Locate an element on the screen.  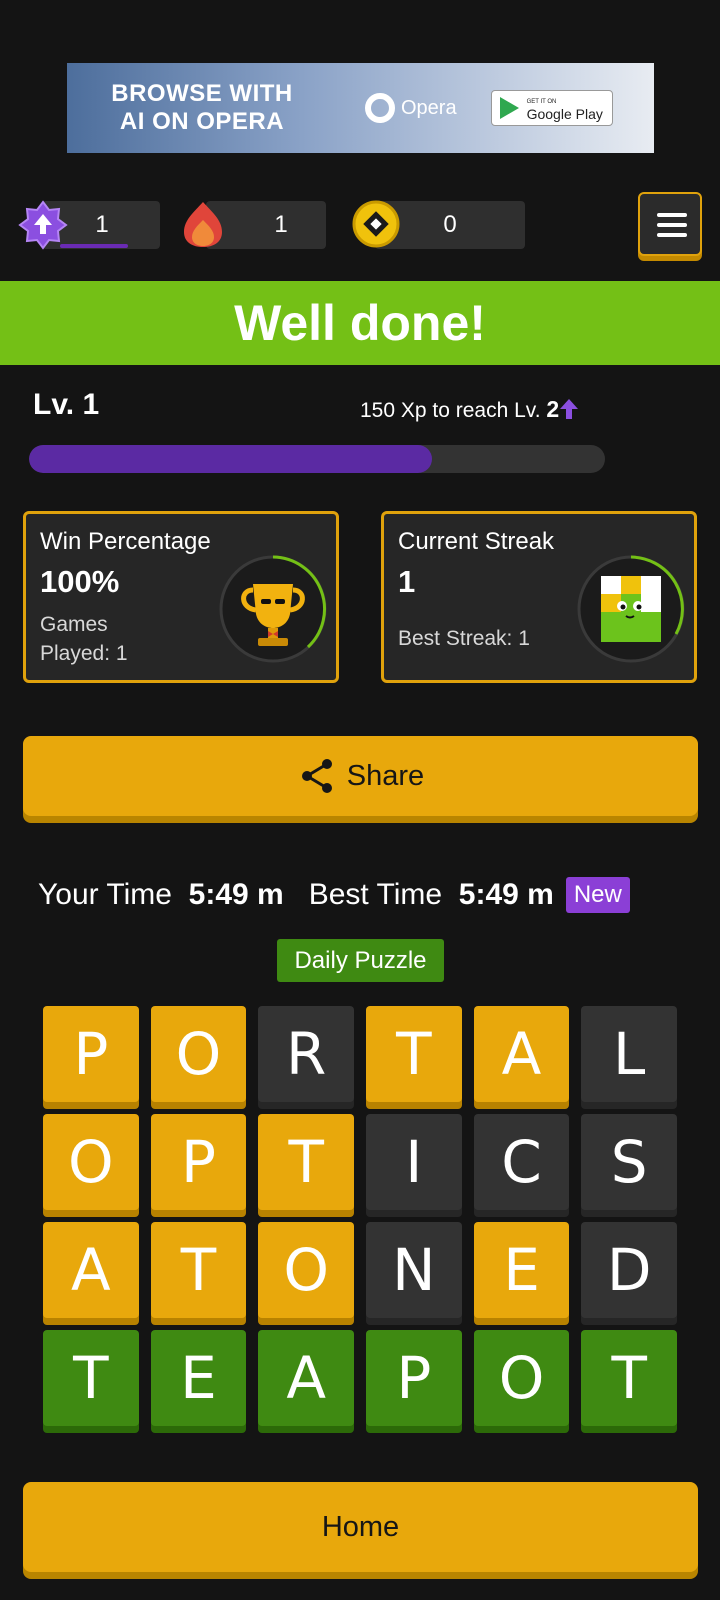
ad-headline: BROWSE WITH AI ON OPERA is located at coordinates (202, 107).